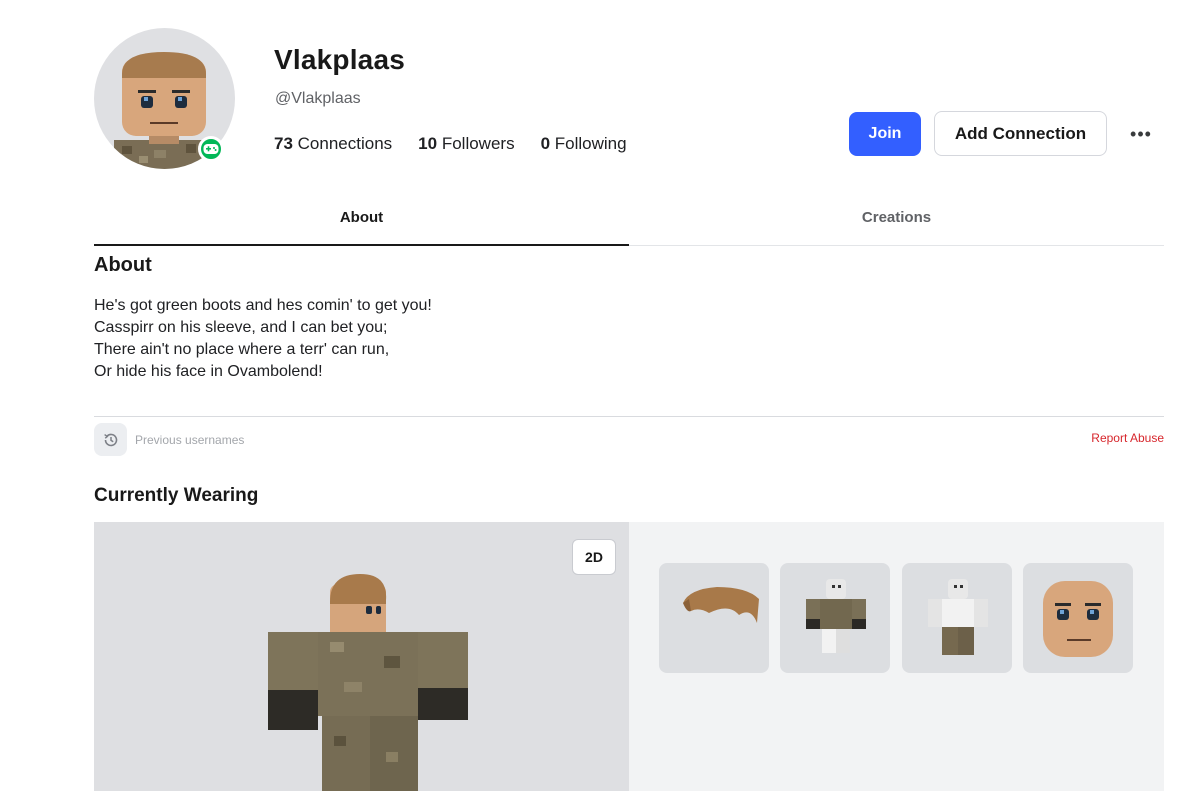  I want to click on stat-connections: 73 Connections, so click(333, 144).